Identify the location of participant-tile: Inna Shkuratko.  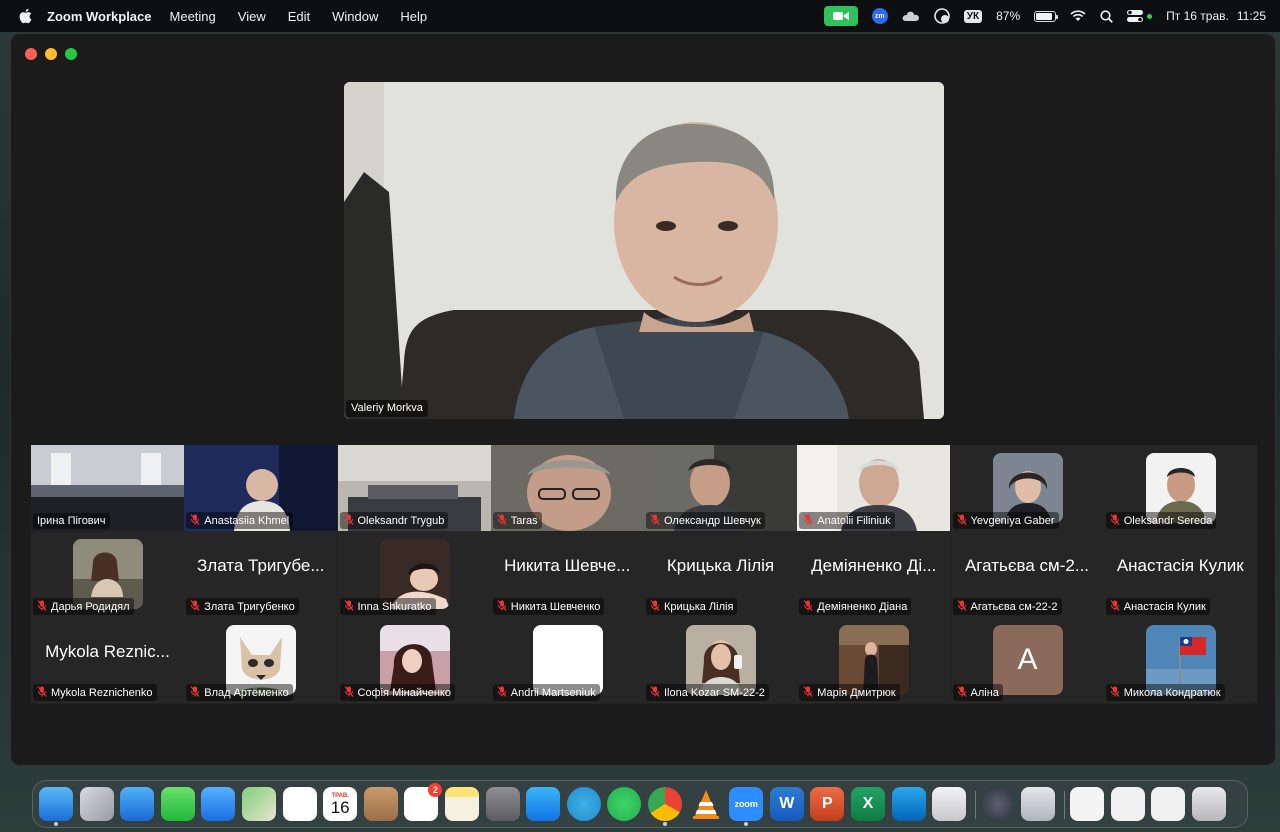
(414, 574).